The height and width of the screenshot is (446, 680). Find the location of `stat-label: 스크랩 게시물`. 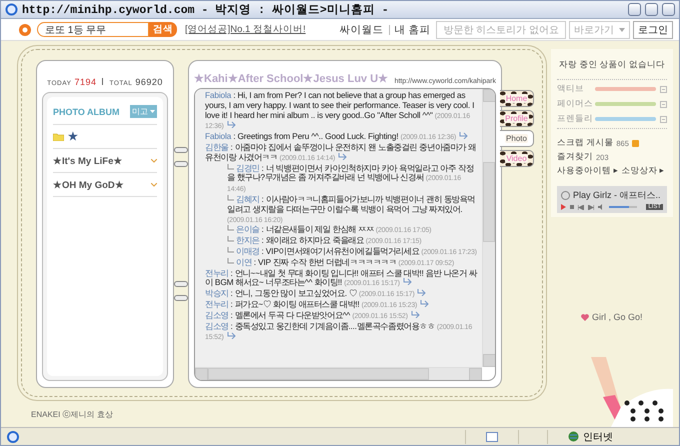

stat-label: 스크랩 게시물 is located at coordinates (585, 143).